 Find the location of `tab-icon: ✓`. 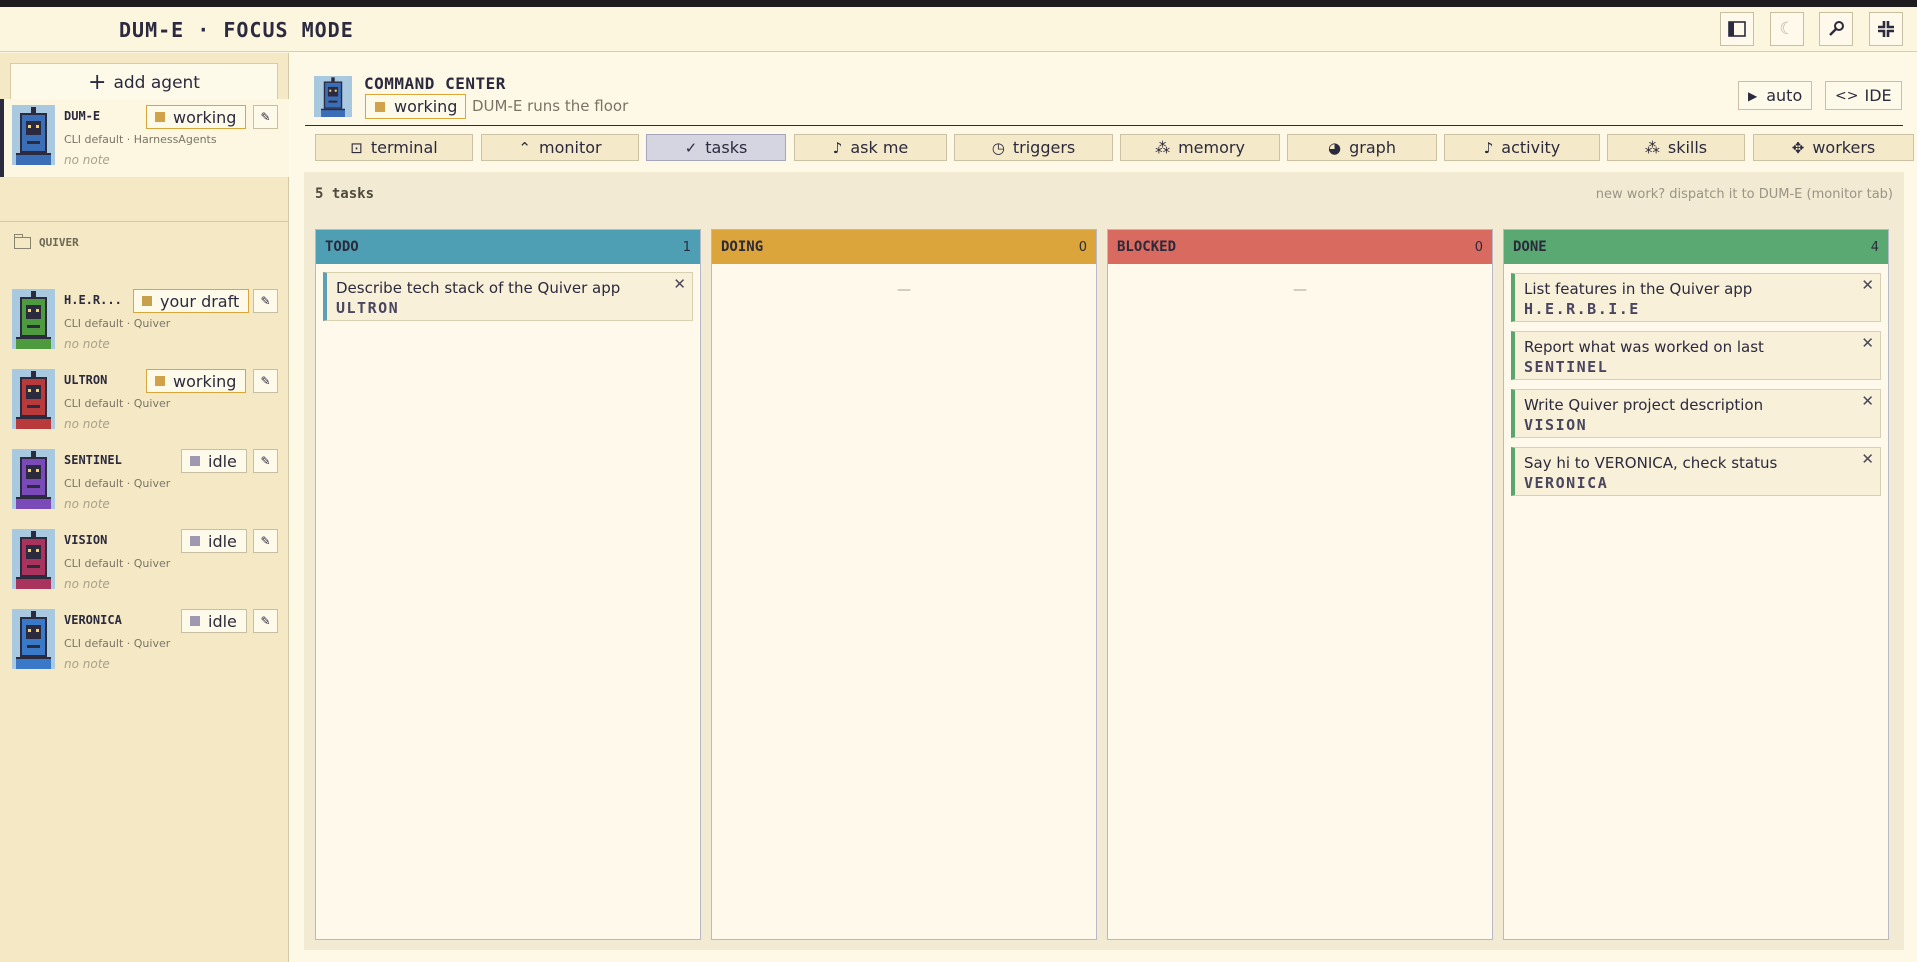

tab-icon: ✓ is located at coordinates (691, 147).